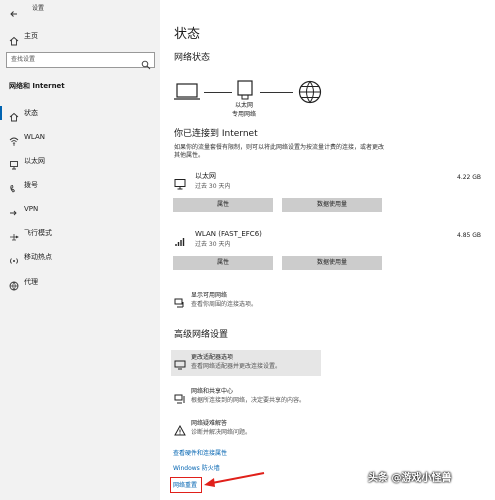  Describe the element at coordinates (80, 161) in the screenshot. I see `sidebar-item-ethernet: 以太网` at that location.